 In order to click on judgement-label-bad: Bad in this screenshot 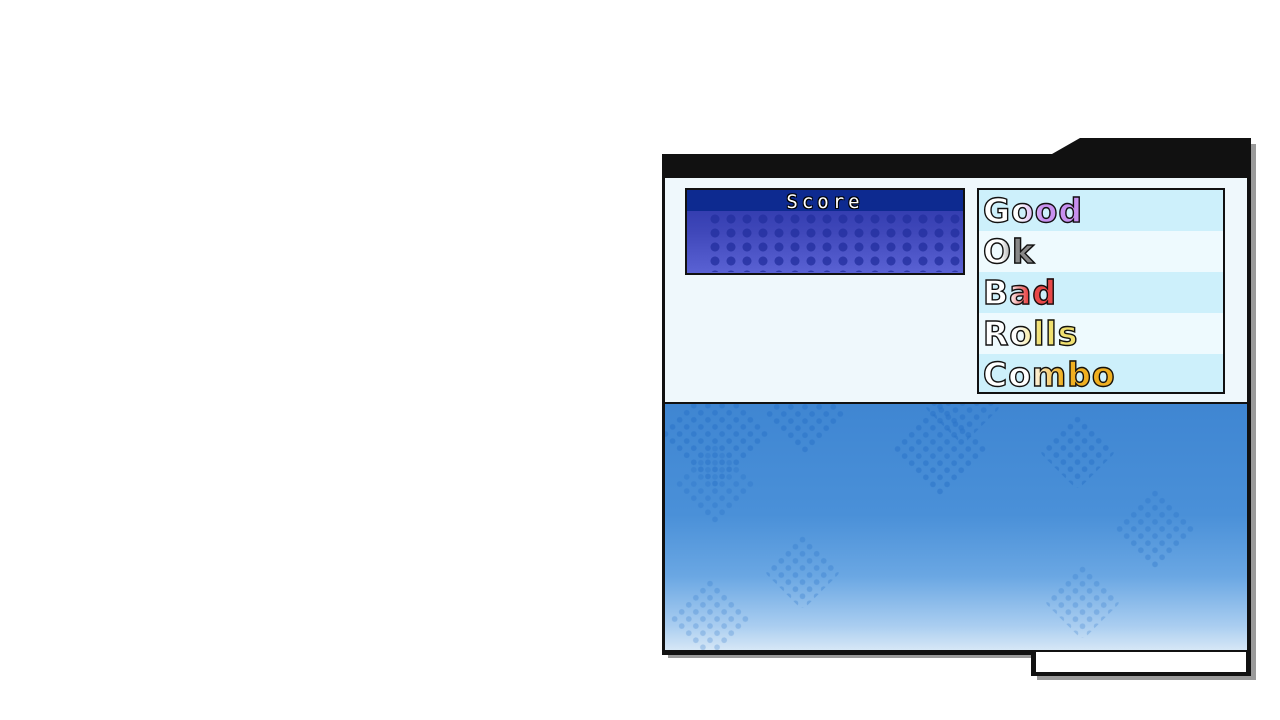, I will do `click(1020, 292)`.